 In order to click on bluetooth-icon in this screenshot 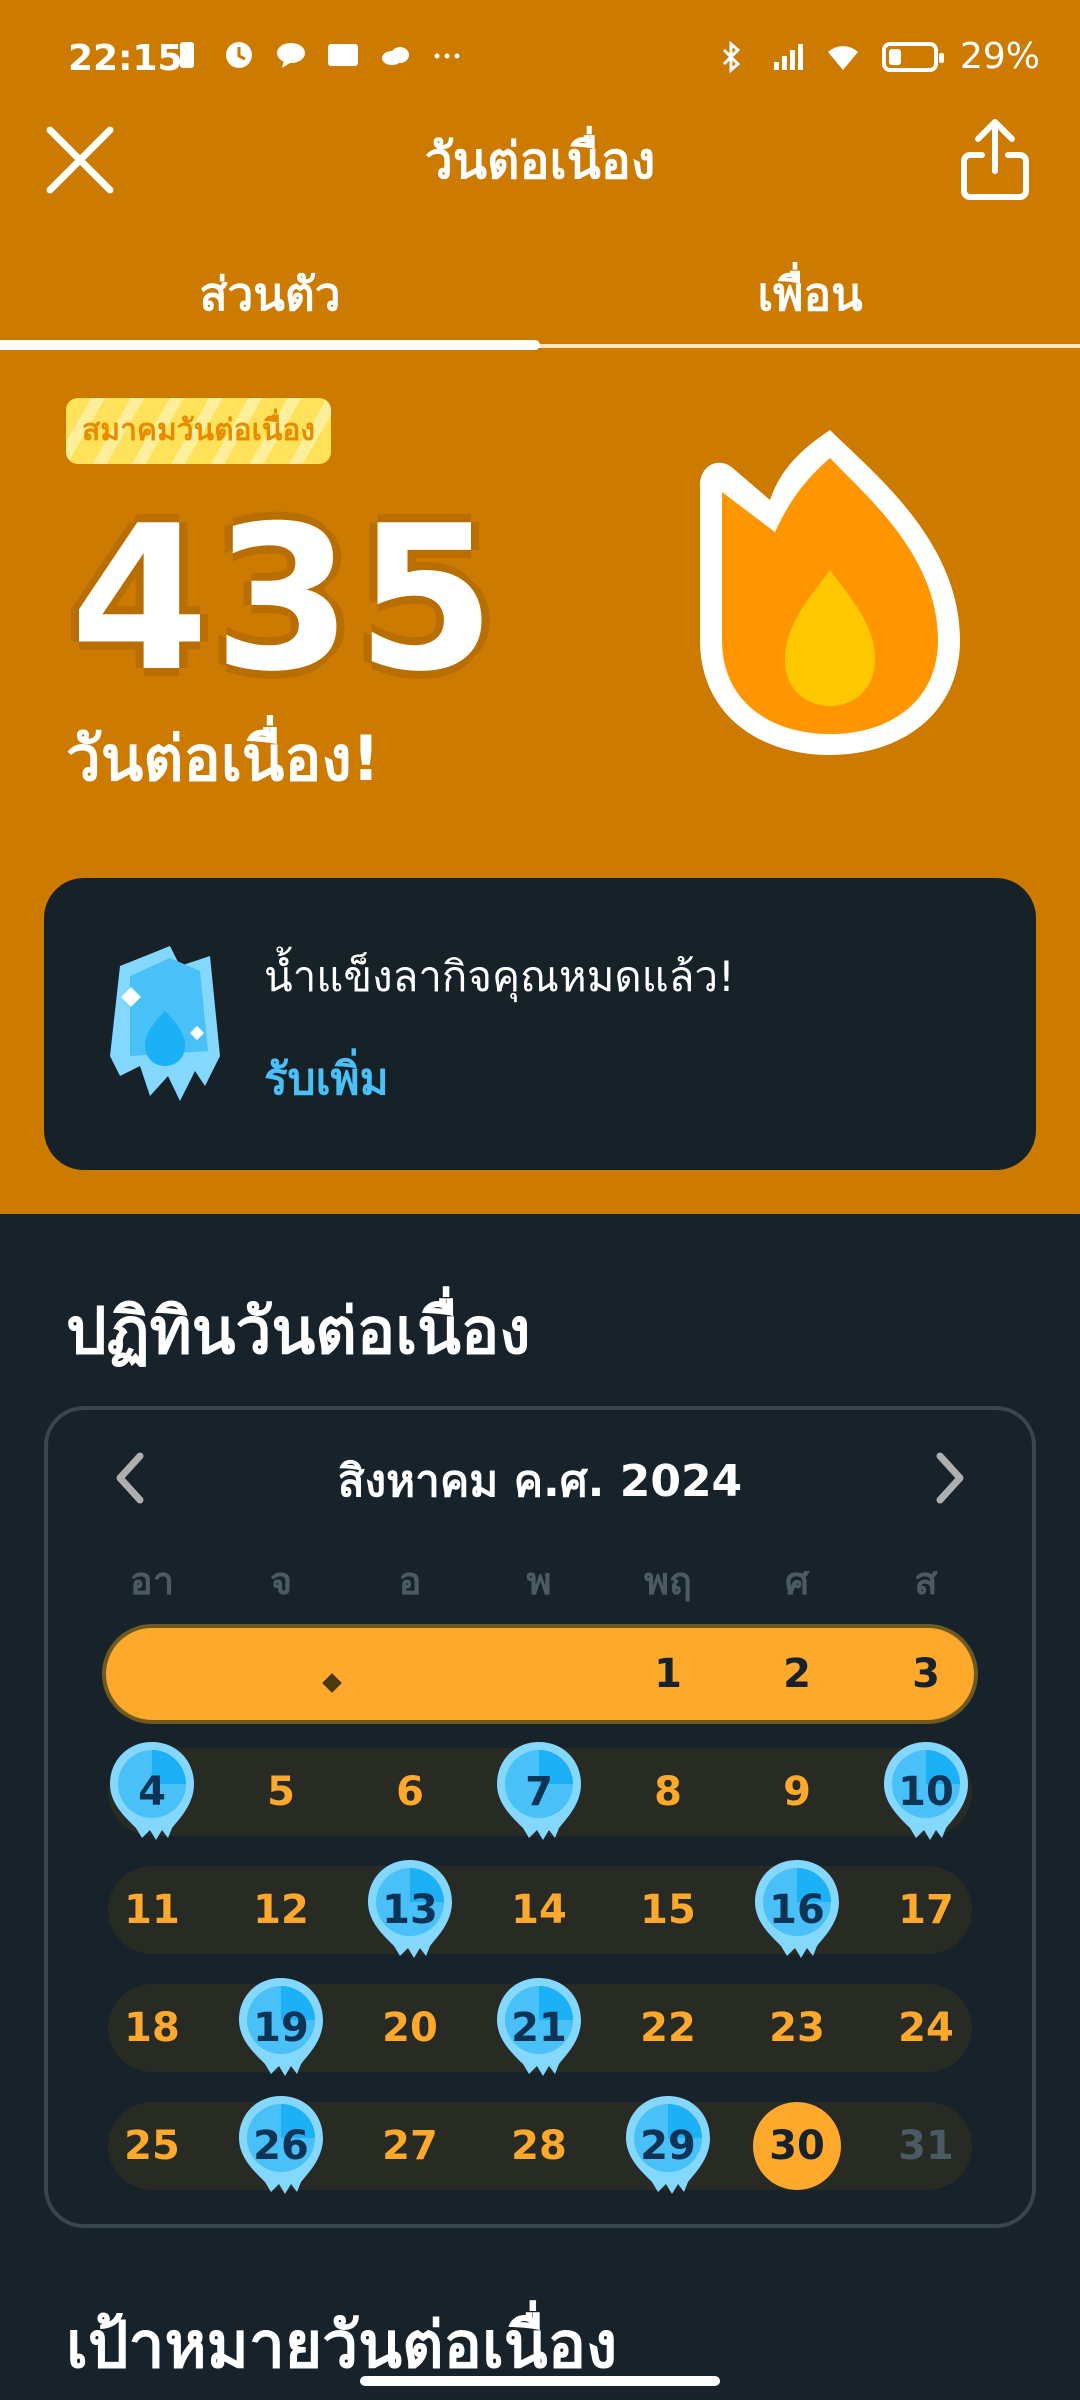, I will do `click(731, 56)`.